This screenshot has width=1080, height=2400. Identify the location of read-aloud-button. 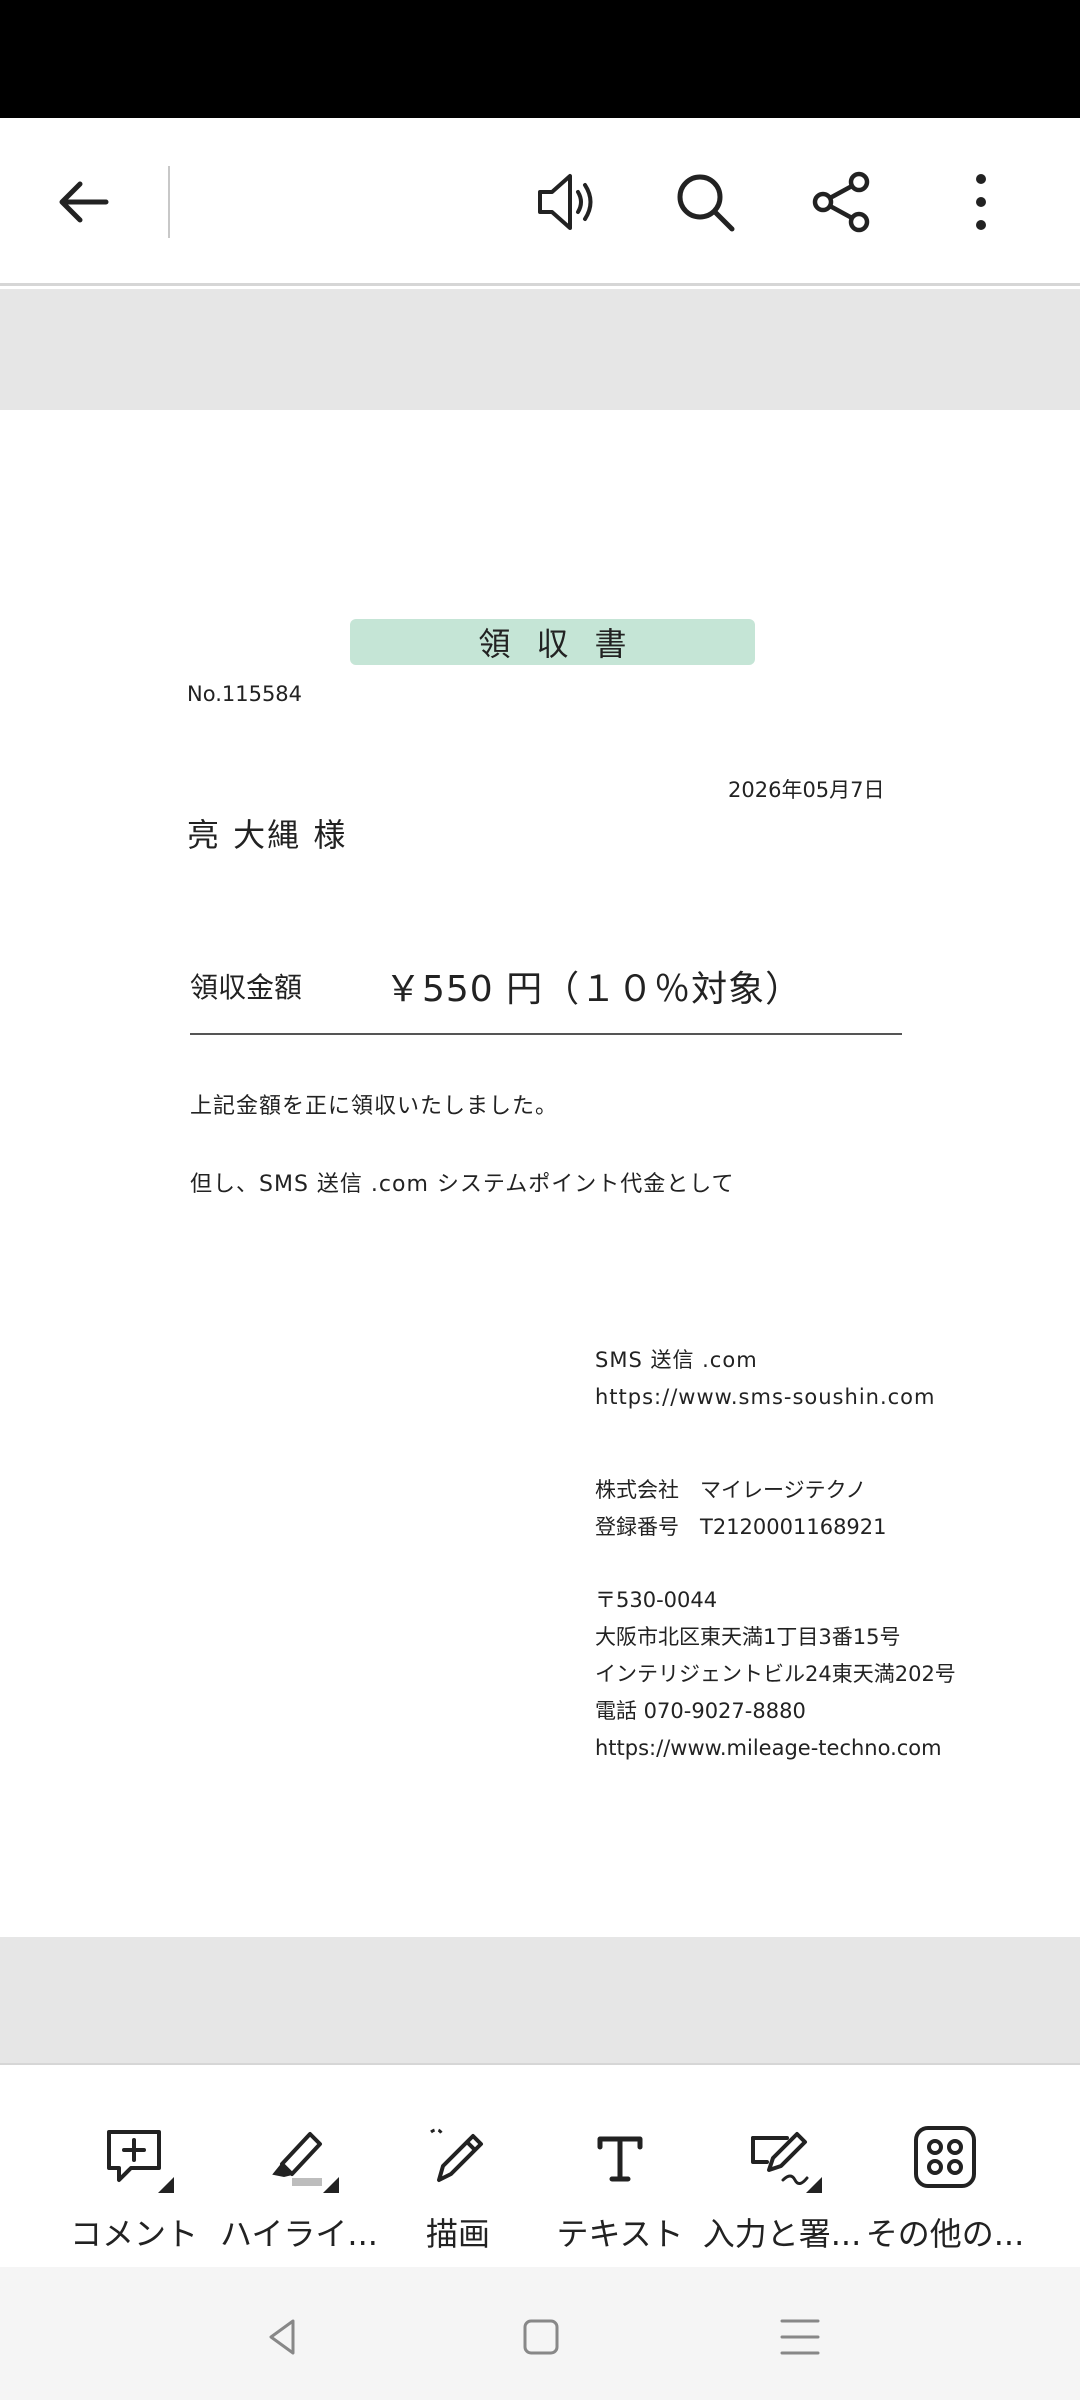
(566, 202).